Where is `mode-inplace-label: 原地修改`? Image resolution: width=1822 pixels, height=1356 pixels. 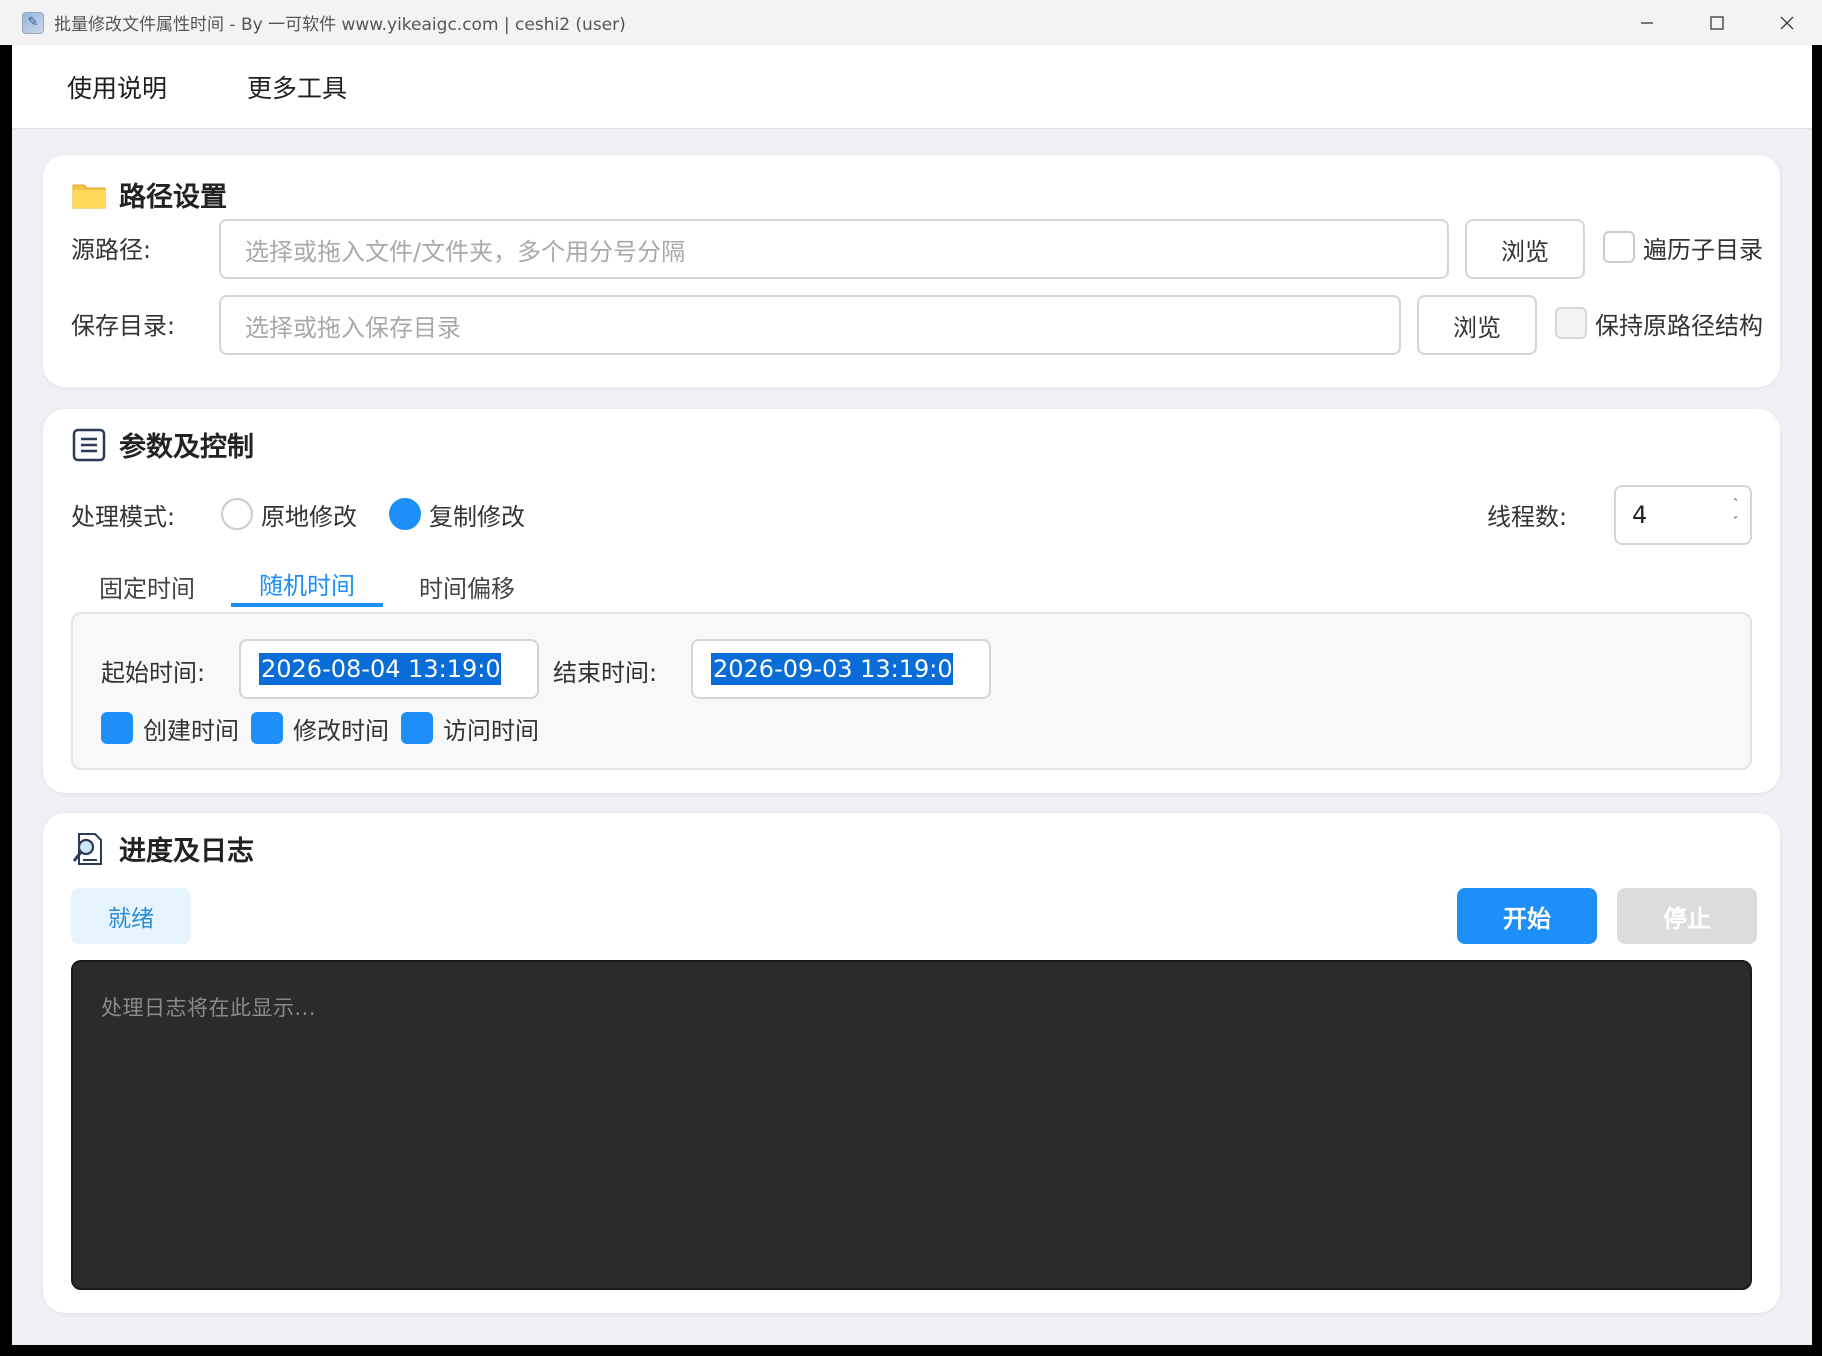
mode-inplace-label: 原地修改 is located at coordinates (309, 517).